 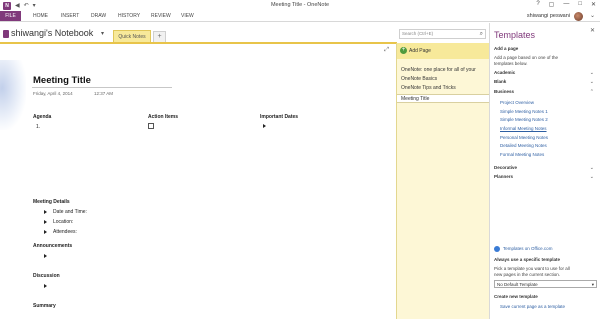 What do you see at coordinates (40, 16) in the screenshot?
I see `tab-home: HOME` at bounding box center [40, 16].